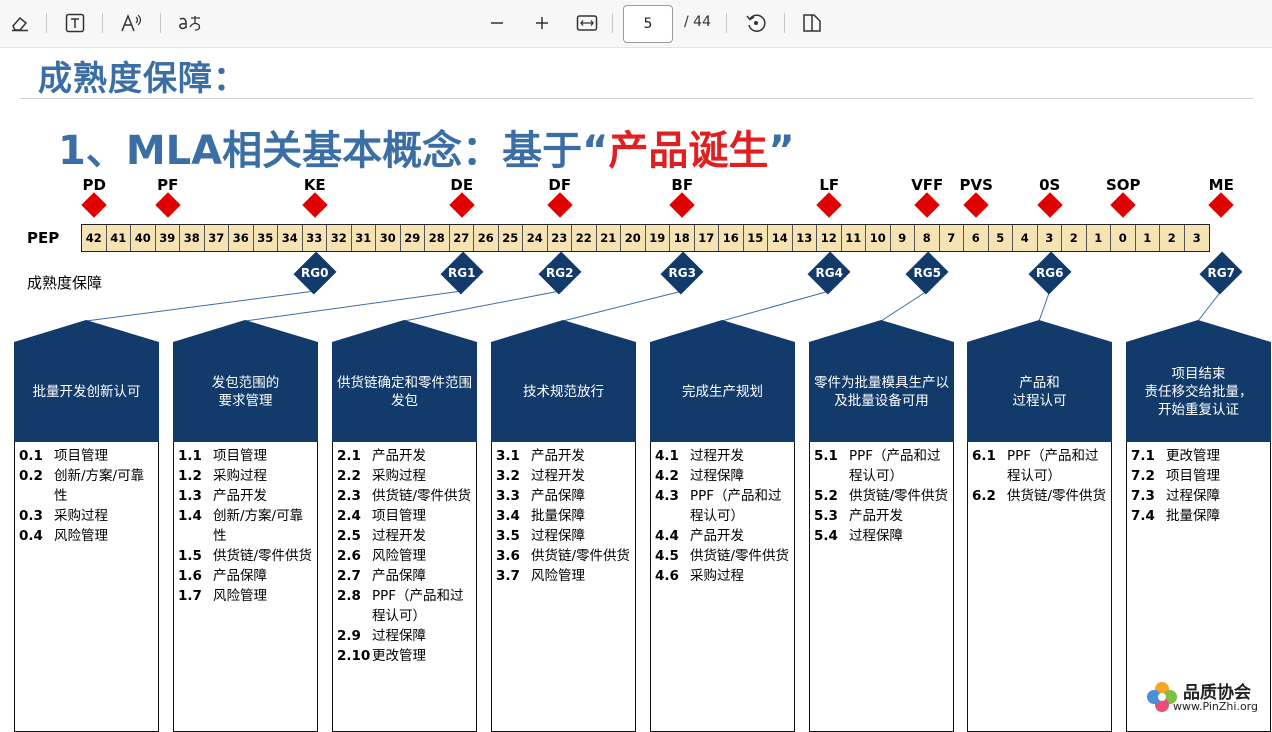 The height and width of the screenshot is (732, 1272). I want to click on two-page-icon, so click(812, 23).